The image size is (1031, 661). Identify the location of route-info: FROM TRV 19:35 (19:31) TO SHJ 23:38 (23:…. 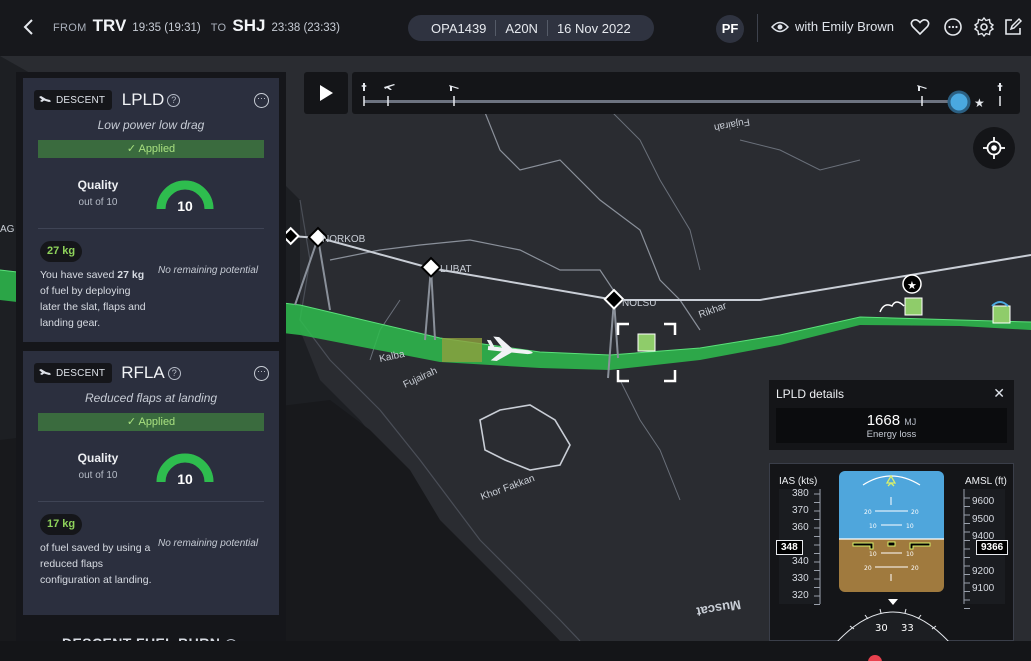
(196, 26).